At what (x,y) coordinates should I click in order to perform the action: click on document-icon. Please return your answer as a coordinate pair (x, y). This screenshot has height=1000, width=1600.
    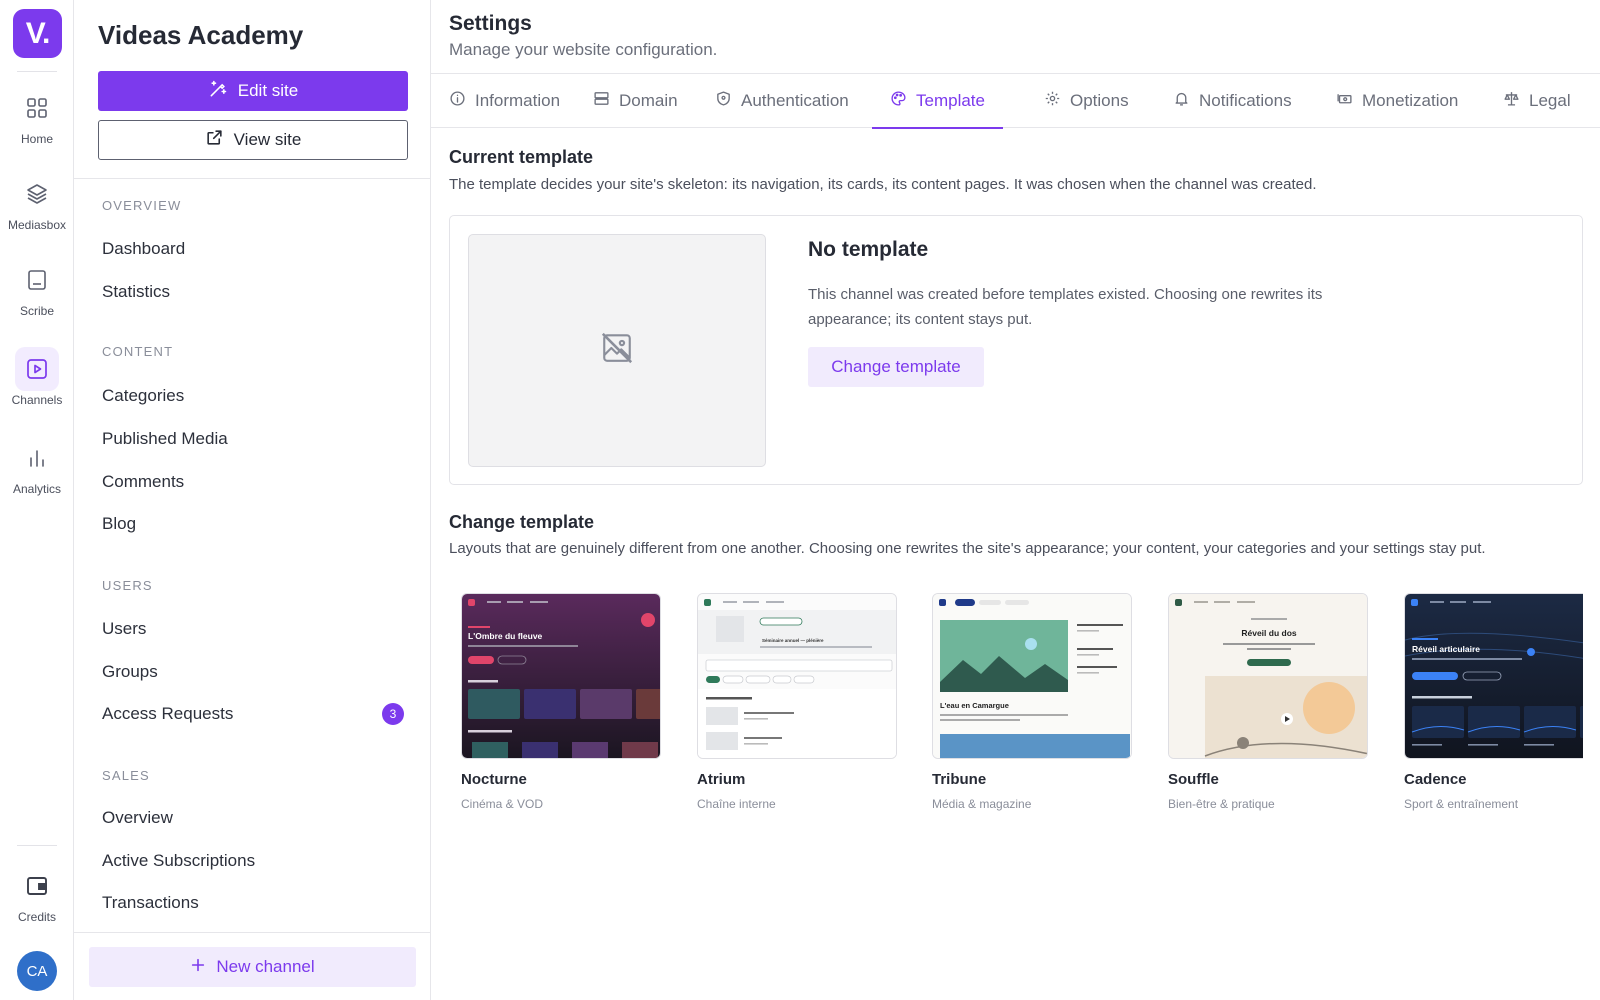
    Looking at the image, I should click on (37, 280).